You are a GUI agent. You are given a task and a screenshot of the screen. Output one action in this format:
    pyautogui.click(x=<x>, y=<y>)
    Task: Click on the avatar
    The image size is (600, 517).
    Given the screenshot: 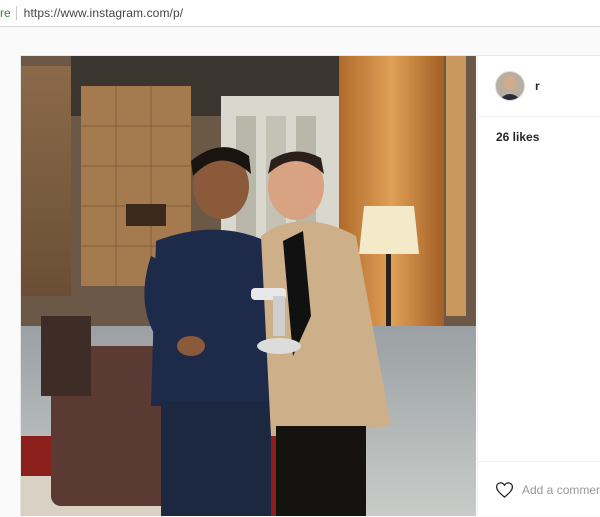 What is the action you would take?
    pyautogui.click(x=510, y=86)
    